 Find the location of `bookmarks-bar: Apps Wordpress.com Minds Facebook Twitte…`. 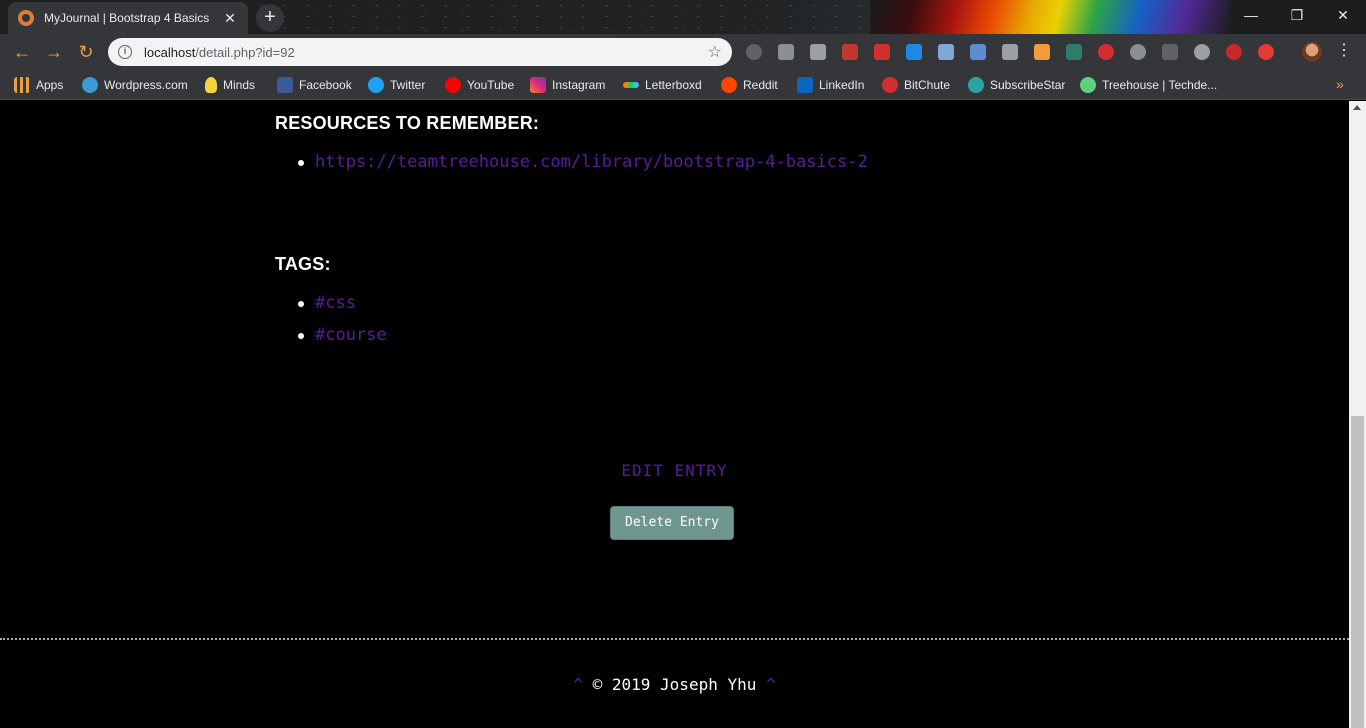

bookmarks-bar: Apps Wordpress.com Minds Facebook Twitte… is located at coordinates (683, 85).